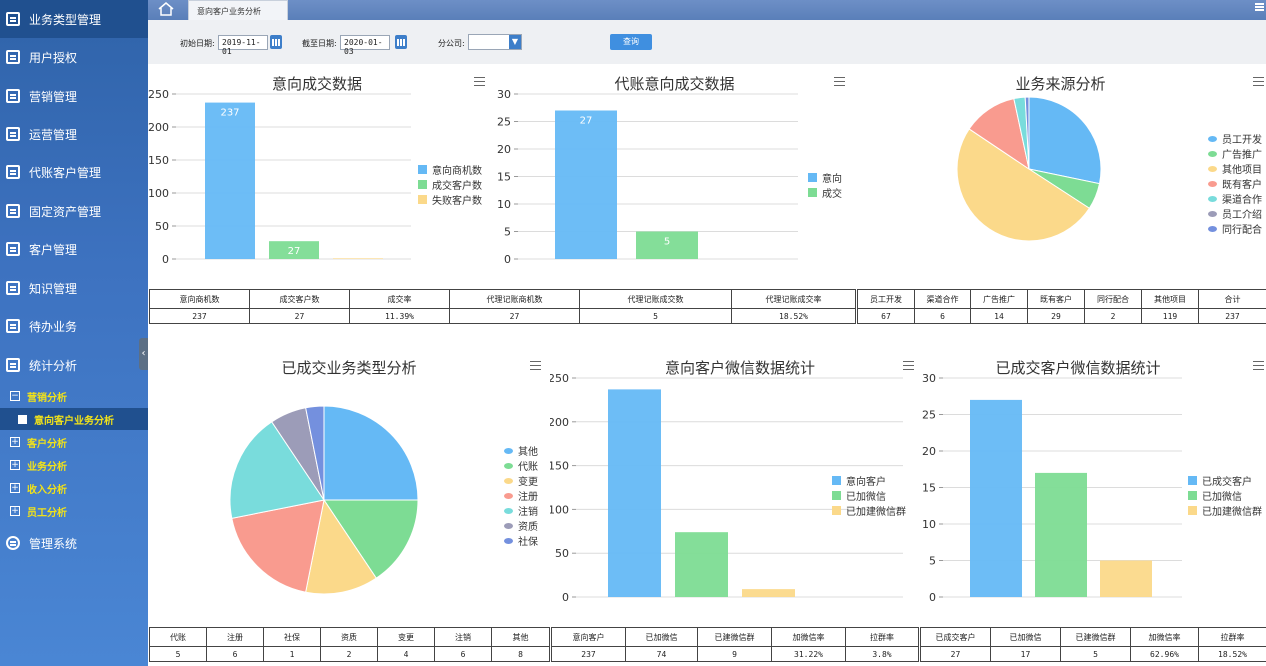  What do you see at coordinates (158, 193) in the screenshot?
I see `y-tick-label: 100` at bounding box center [158, 193].